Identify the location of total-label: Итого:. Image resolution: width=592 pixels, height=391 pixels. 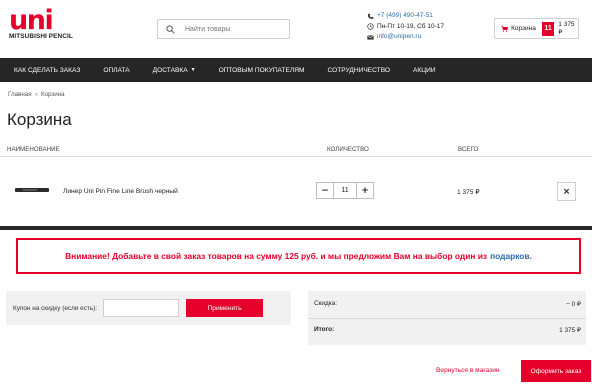
(324, 329).